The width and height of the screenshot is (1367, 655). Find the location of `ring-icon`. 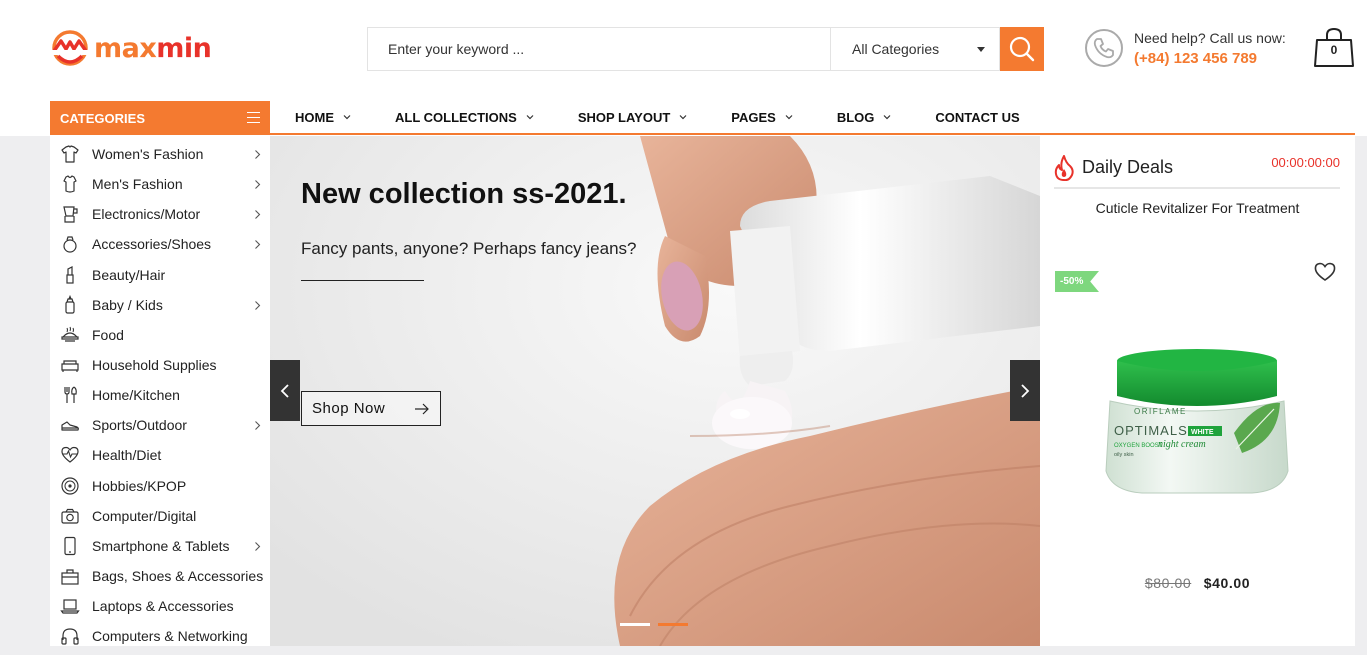

ring-icon is located at coordinates (70, 244).